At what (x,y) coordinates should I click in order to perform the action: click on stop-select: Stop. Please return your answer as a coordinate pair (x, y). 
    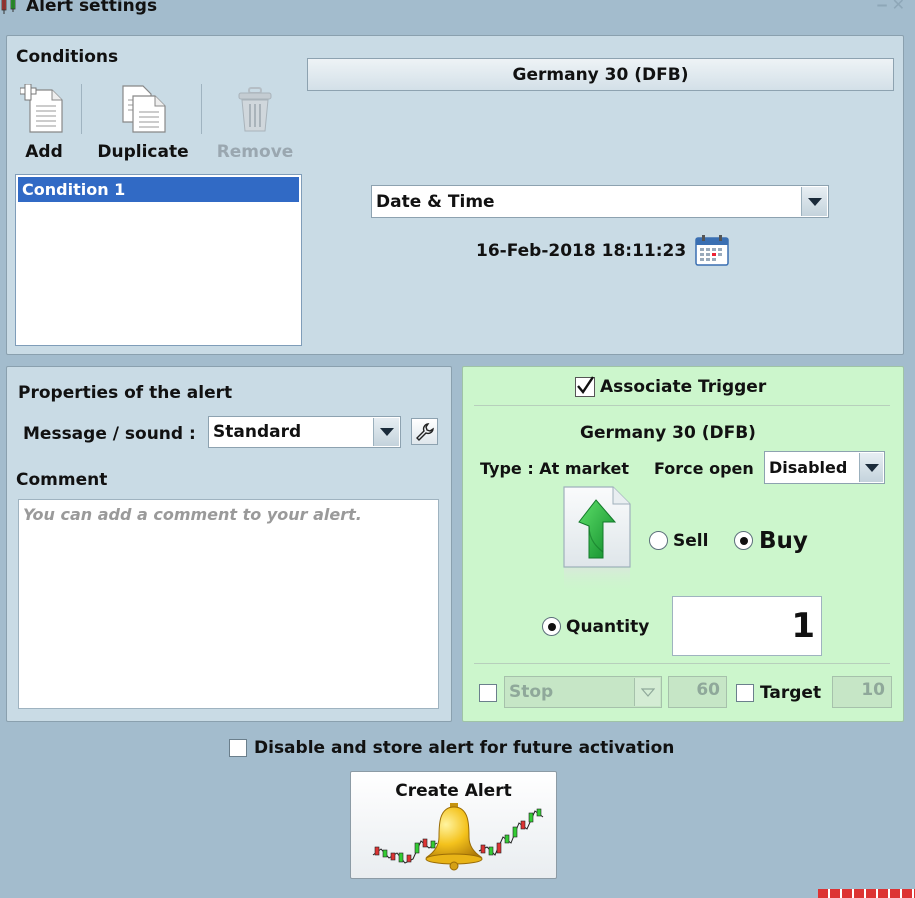
    Looking at the image, I should click on (583, 692).